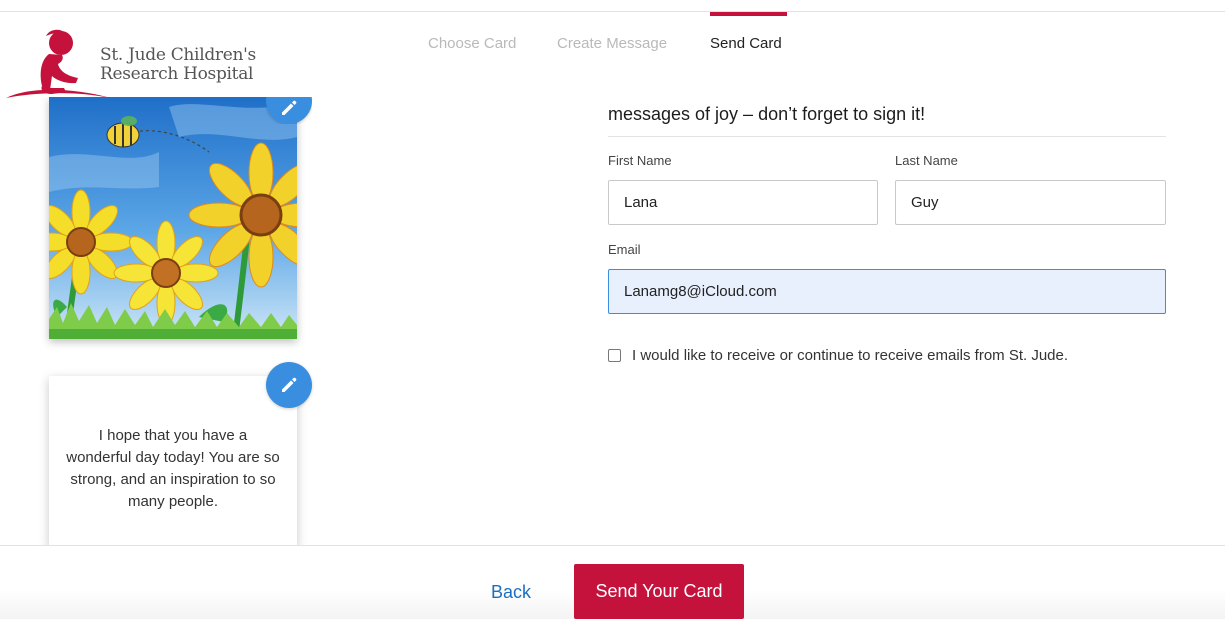 This screenshot has width=1225, height=619. Describe the element at coordinates (926, 160) in the screenshot. I see `last-name-label: Last Name` at that location.